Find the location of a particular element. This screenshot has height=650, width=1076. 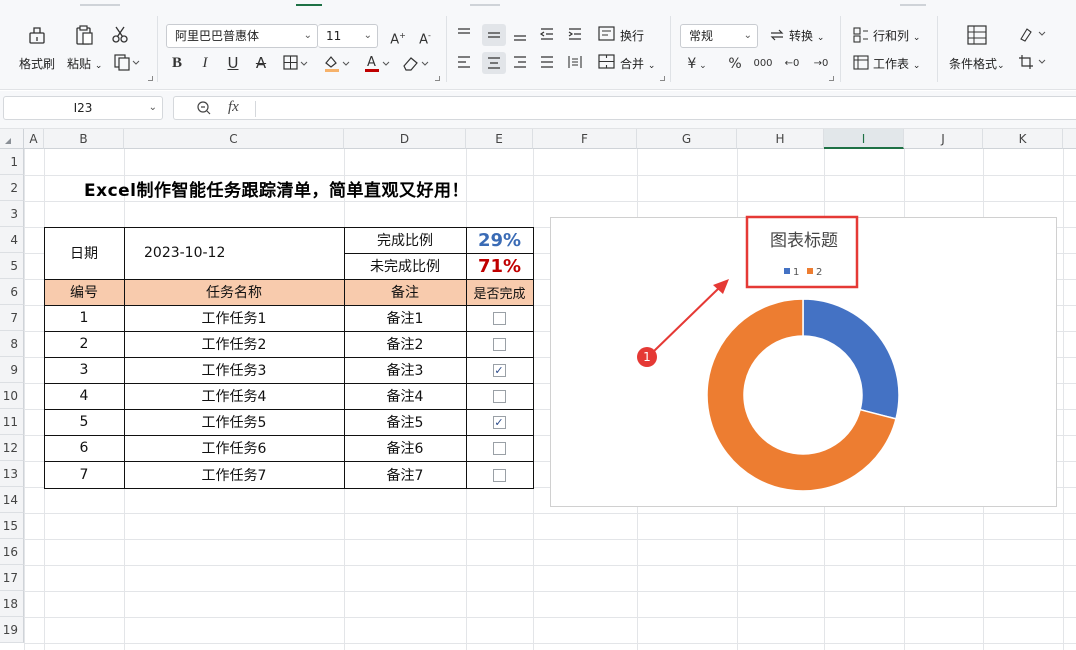

increase-indent-icon is located at coordinates (577, 34).